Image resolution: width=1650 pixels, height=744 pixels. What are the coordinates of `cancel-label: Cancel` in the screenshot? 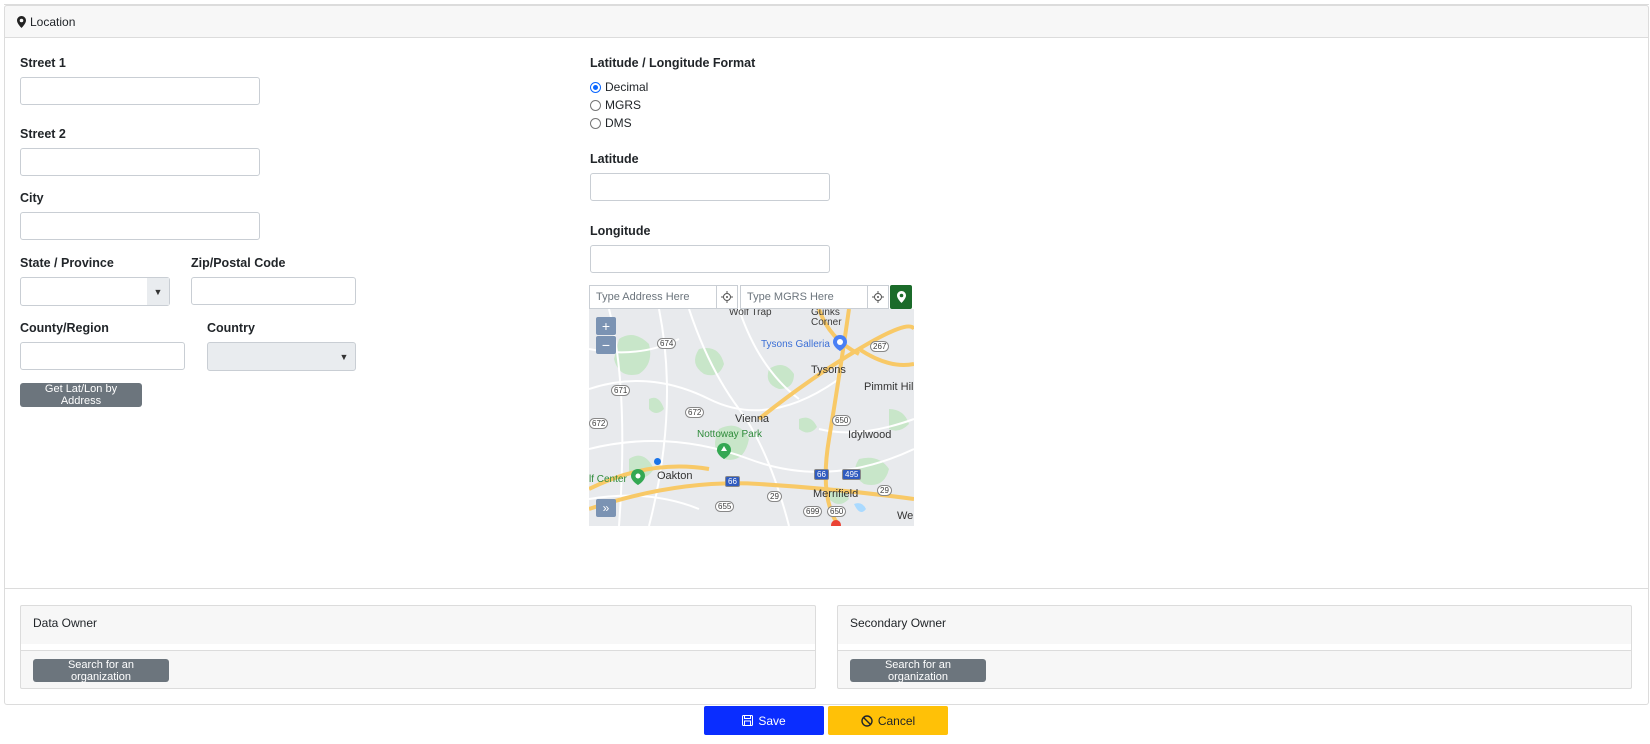 It's located at (896, 720).